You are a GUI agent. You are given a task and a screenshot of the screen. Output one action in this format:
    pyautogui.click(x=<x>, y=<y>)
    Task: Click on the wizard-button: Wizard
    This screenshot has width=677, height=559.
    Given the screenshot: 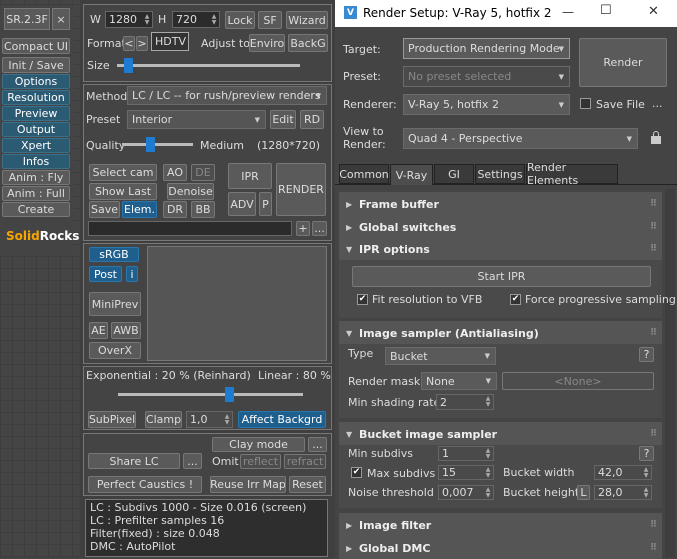 What is the action you would take?
    pyautogui.click(x=307, y=20)
    